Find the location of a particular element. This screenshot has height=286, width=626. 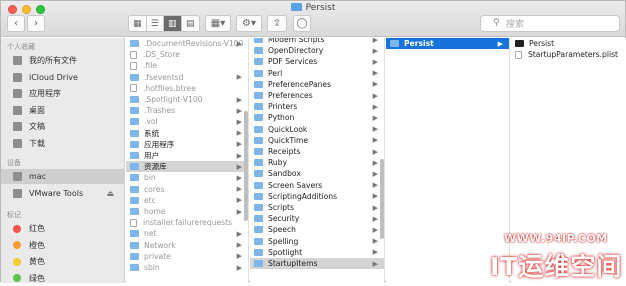

file-row: Spelling ▶ is located at coordinates (317, 241).